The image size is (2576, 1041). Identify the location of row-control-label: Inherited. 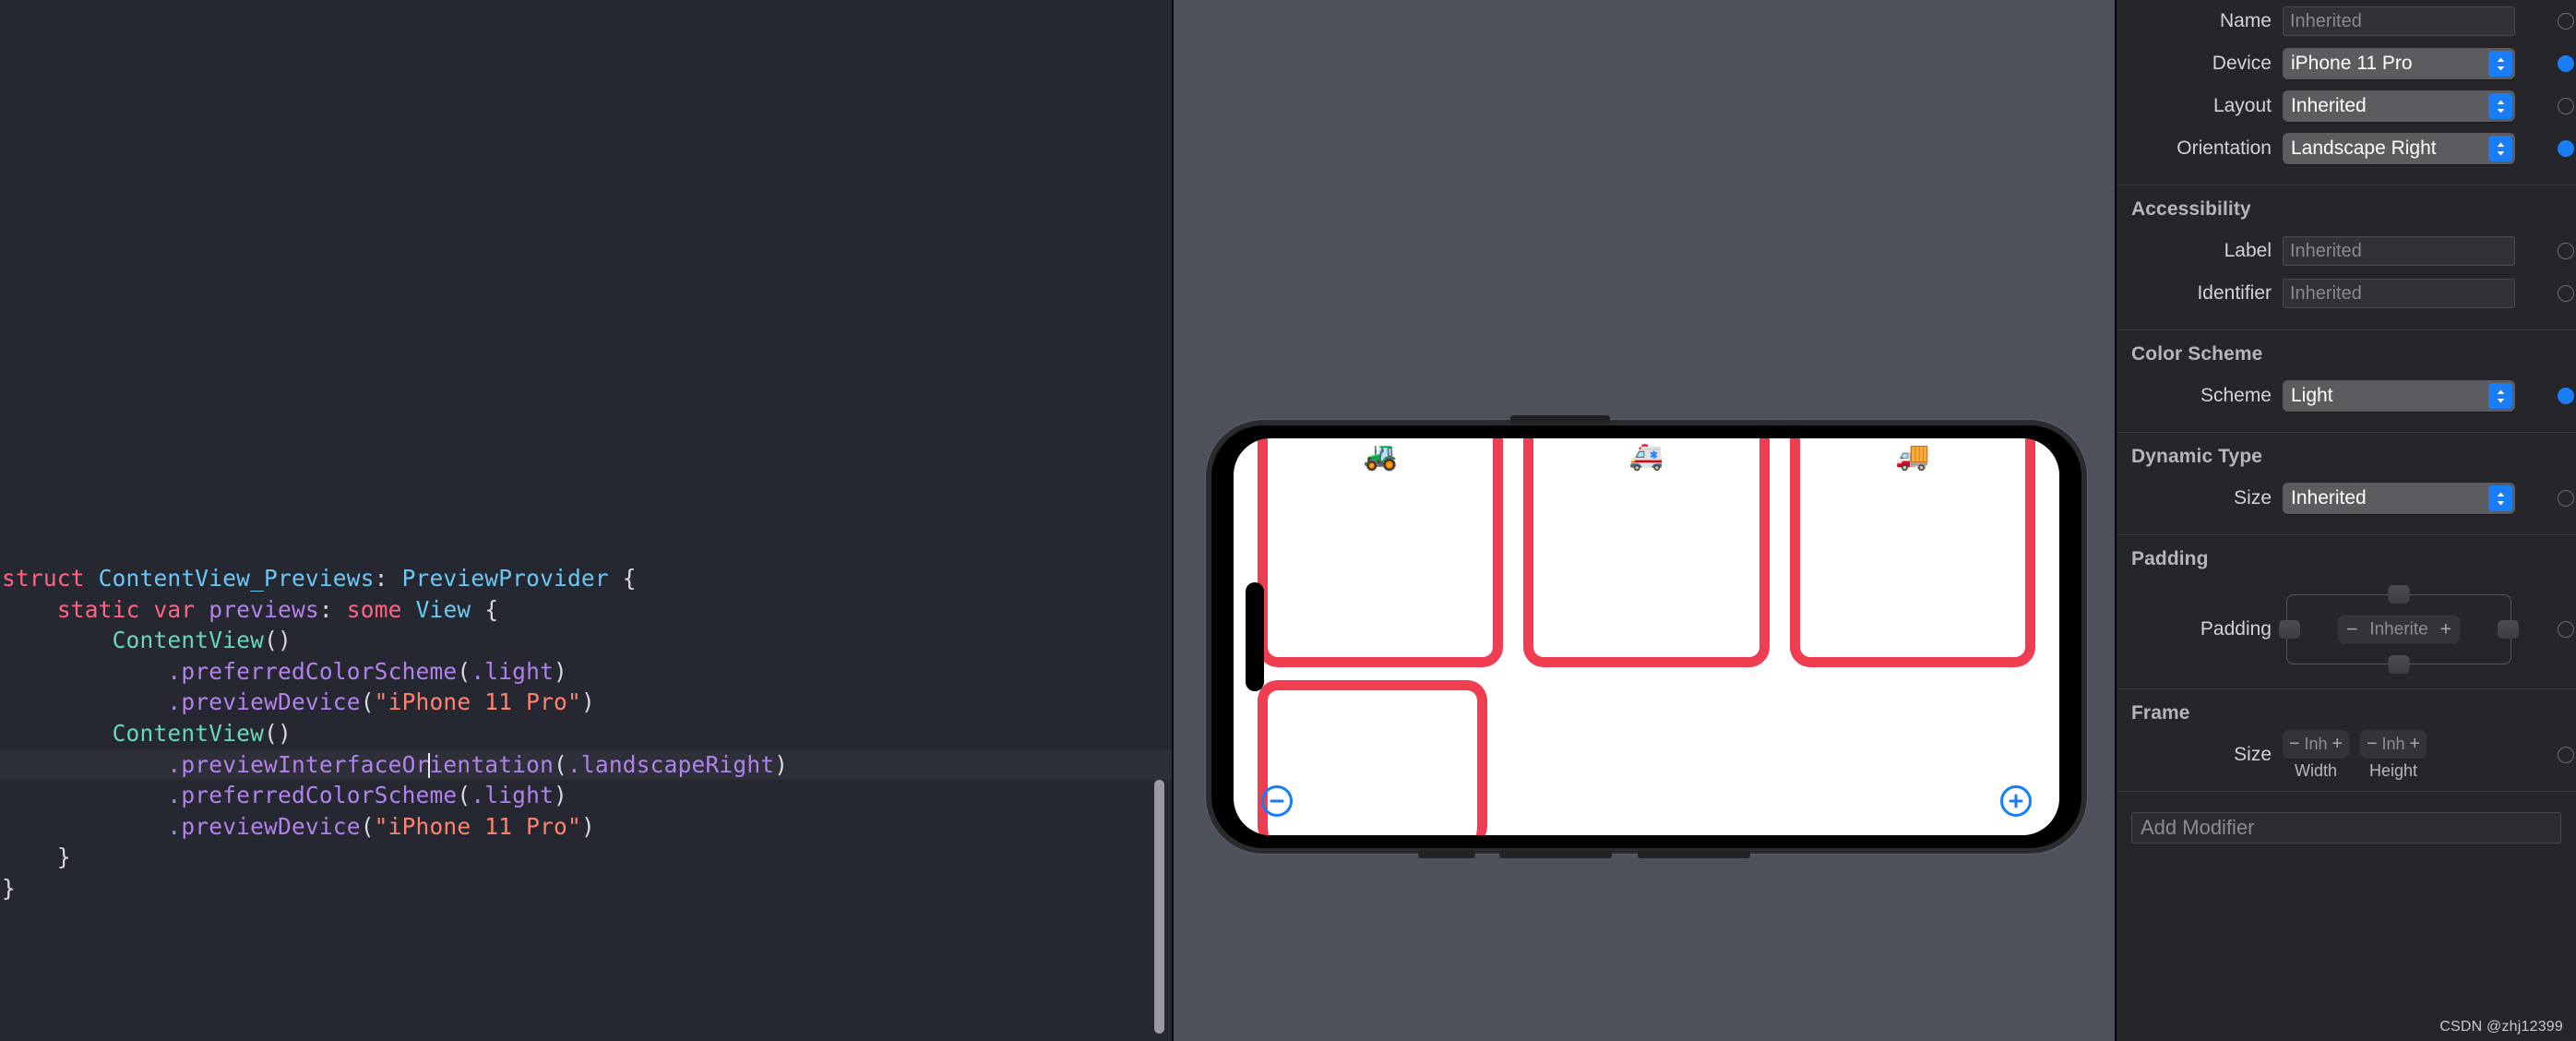
(2415, 251).